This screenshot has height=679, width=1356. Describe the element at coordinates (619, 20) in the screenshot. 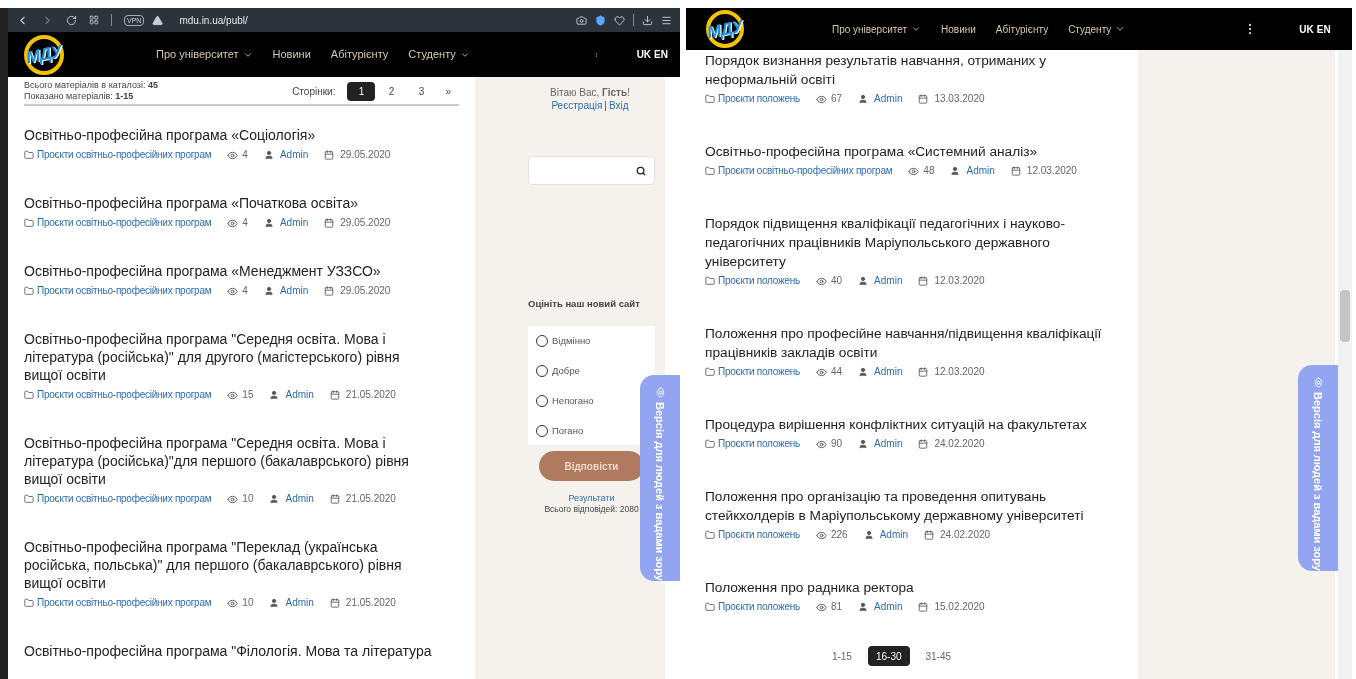

I see `heart-icon` at that location.